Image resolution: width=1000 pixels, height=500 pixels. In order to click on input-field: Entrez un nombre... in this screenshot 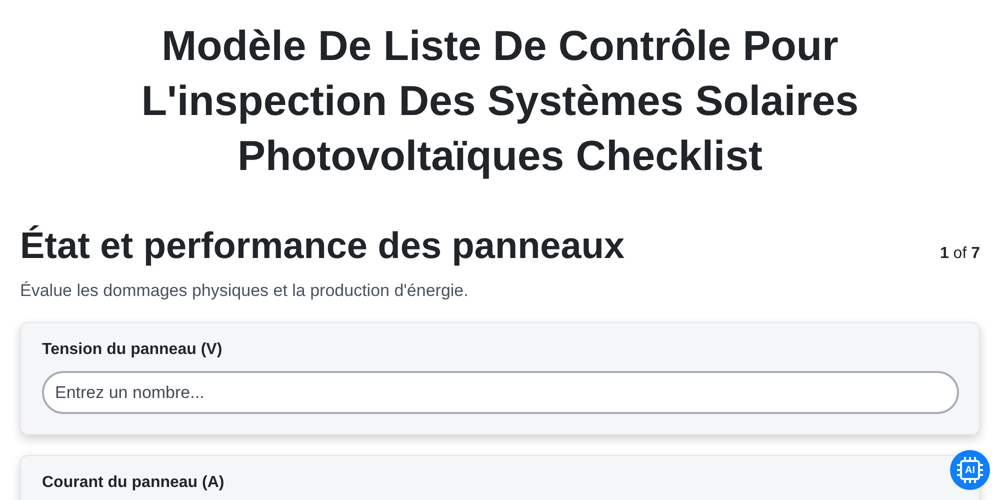, I will do `click(500, 392)`.